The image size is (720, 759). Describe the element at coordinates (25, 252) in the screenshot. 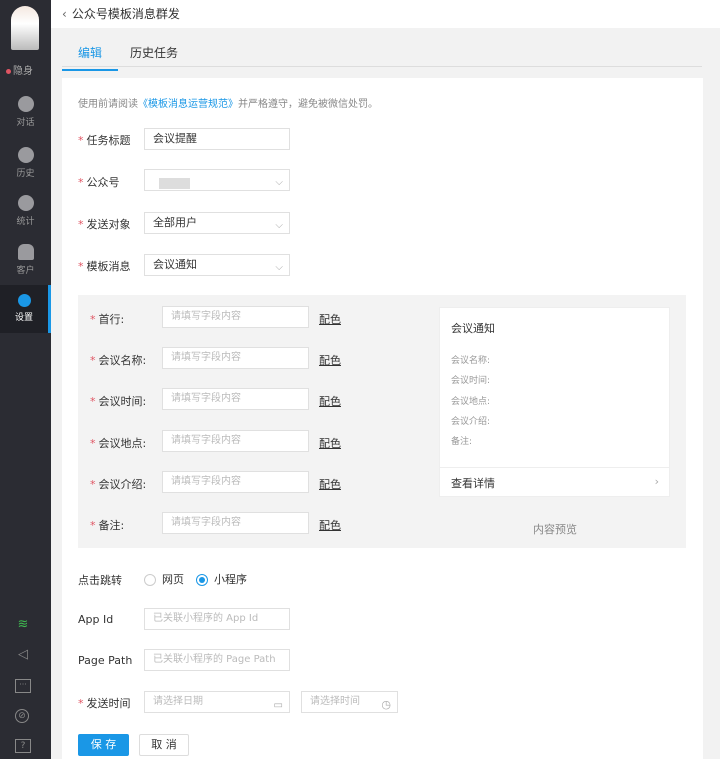

I see `contacts-icon` at that location.